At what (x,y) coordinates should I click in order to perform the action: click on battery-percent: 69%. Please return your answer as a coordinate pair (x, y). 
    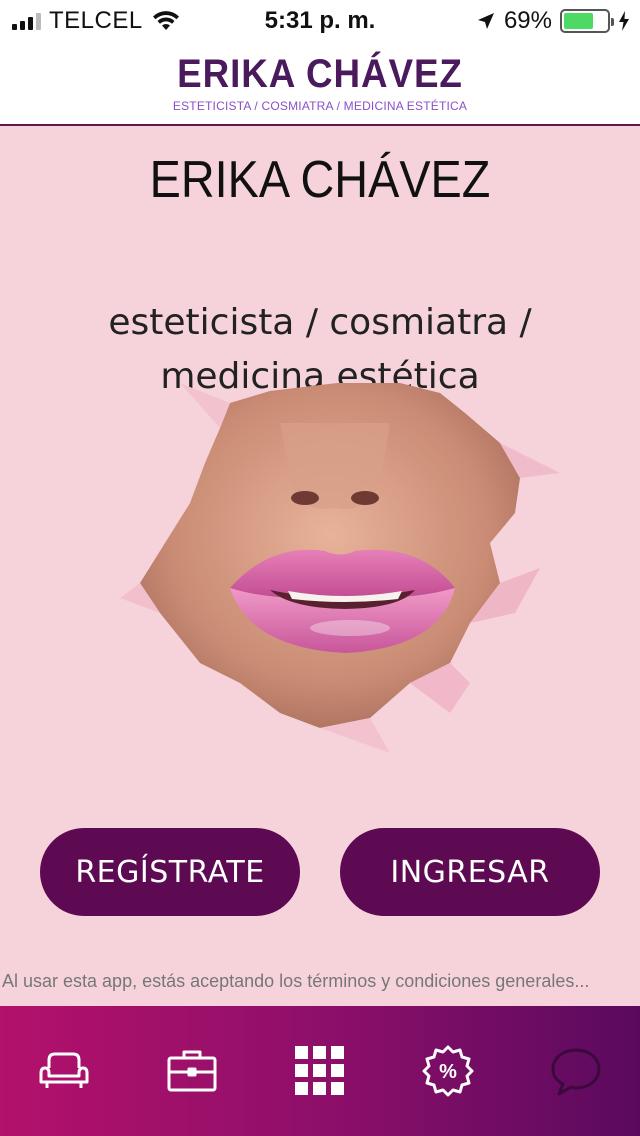
    Looking at the image, I should click on (527, 20).